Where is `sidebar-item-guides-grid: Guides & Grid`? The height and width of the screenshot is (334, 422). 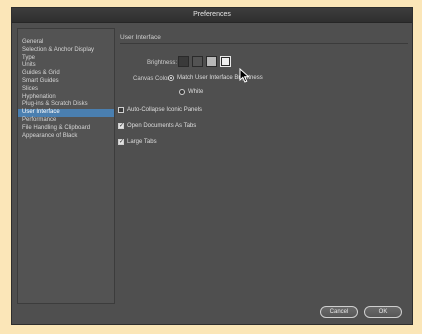
sidebar-item-guides-grid: Guides & Grid is located at coordinates (66, 74).